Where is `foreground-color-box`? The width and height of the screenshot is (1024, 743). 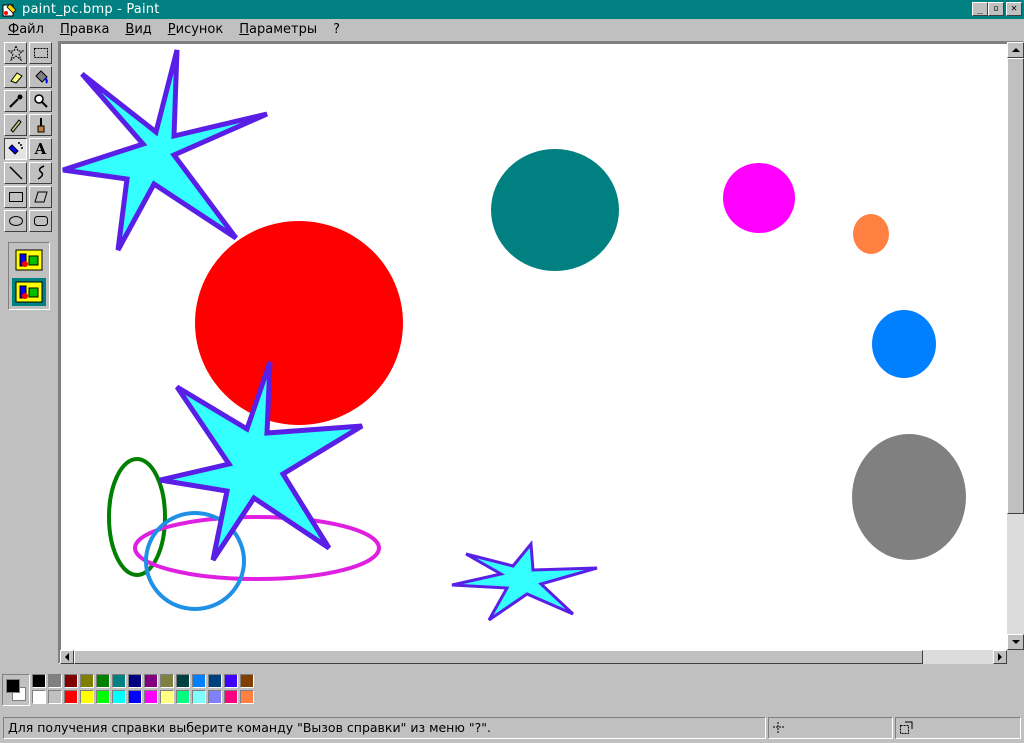 foreground-color-box is located at coordinates (13, 686).